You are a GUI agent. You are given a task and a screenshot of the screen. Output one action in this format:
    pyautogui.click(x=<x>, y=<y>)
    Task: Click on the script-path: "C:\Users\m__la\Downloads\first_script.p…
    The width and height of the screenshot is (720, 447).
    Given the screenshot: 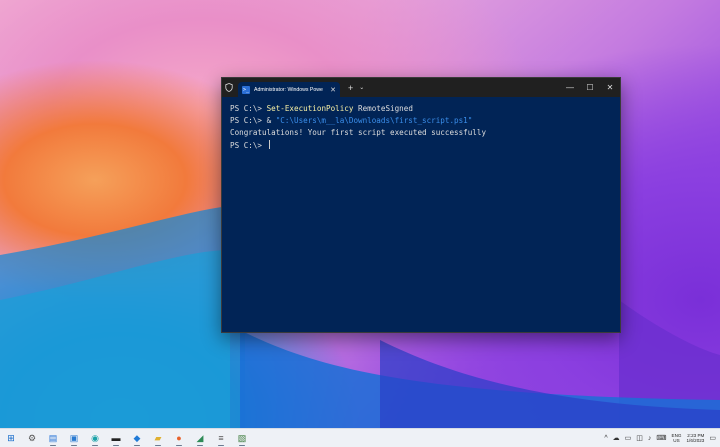 What is the action you would take?
    pyautogui.click(x=374, y=121)
    